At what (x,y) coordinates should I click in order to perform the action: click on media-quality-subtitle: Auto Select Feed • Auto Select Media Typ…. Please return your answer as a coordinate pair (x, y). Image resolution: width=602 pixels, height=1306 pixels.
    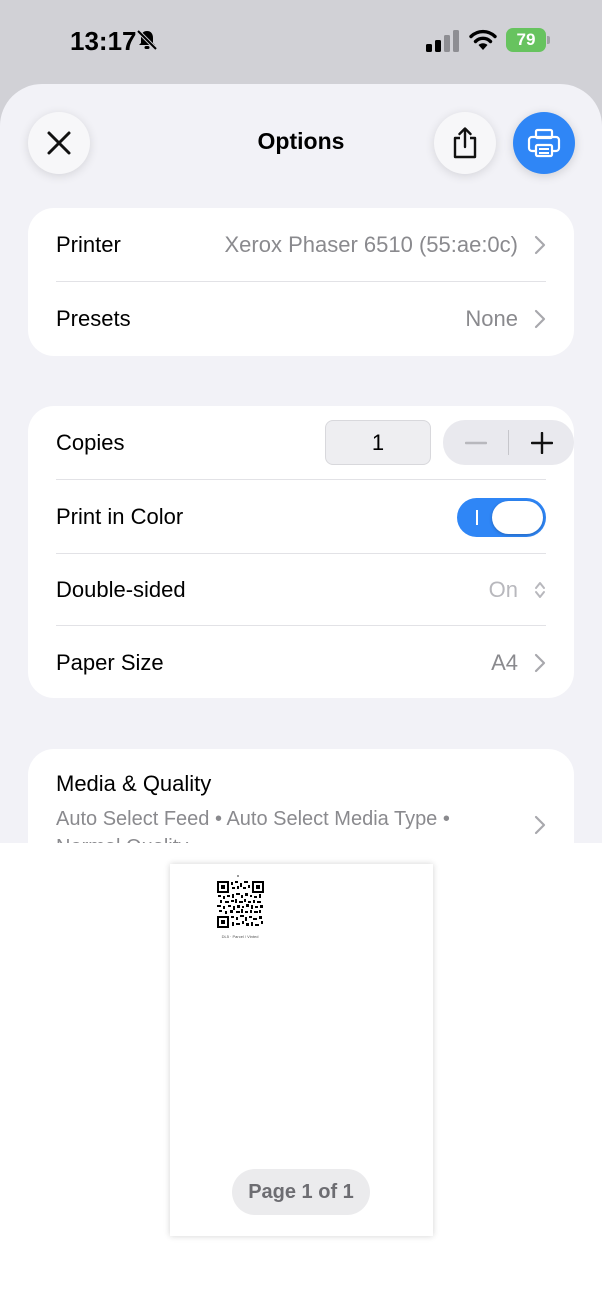
    Looking at the image, I should click on (253, 826).